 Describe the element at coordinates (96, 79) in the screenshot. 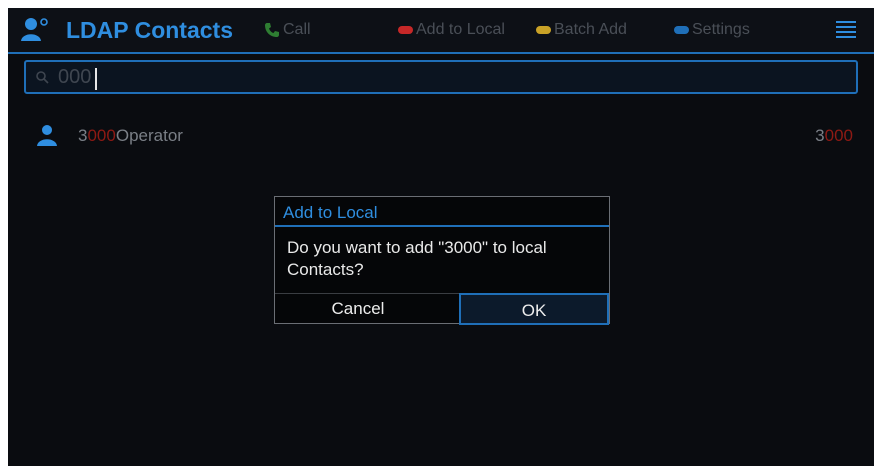

I see `text-caret` at that location.